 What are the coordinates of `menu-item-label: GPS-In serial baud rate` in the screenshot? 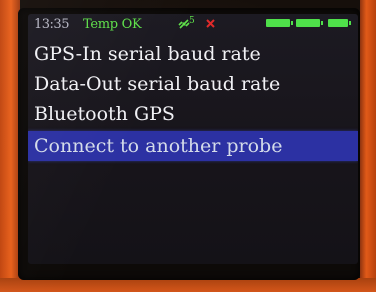 It's located at (147, 54).